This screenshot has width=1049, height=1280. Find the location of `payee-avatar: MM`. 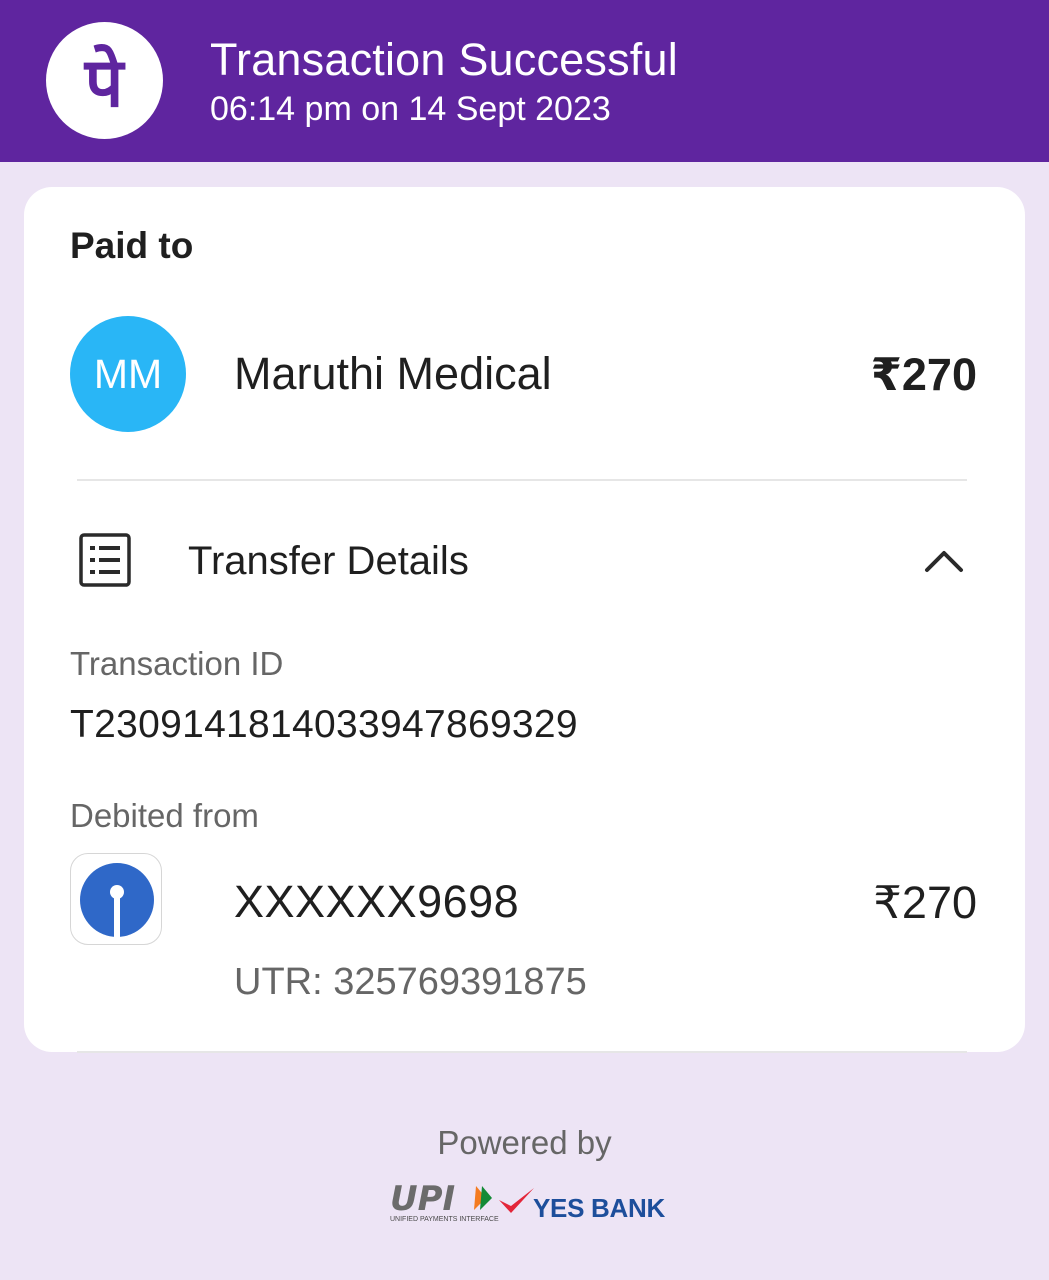

payee-avatar: MM is located at coordinates (128, 374).